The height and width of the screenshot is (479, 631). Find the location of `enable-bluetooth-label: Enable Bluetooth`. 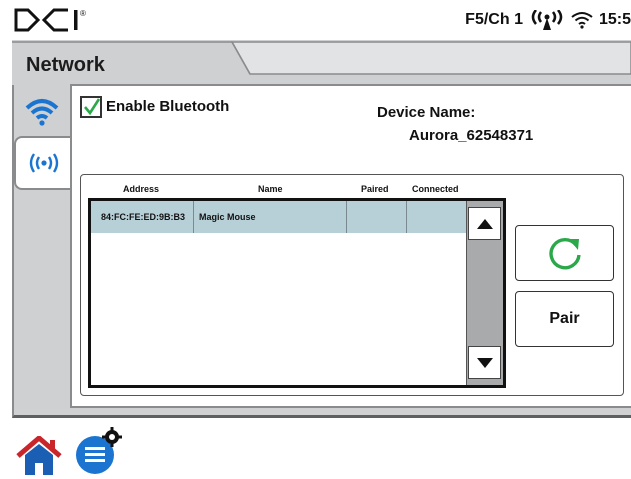

enable-bluetooth-label: Enable Bluetooth is located at coordinates (167, 106).